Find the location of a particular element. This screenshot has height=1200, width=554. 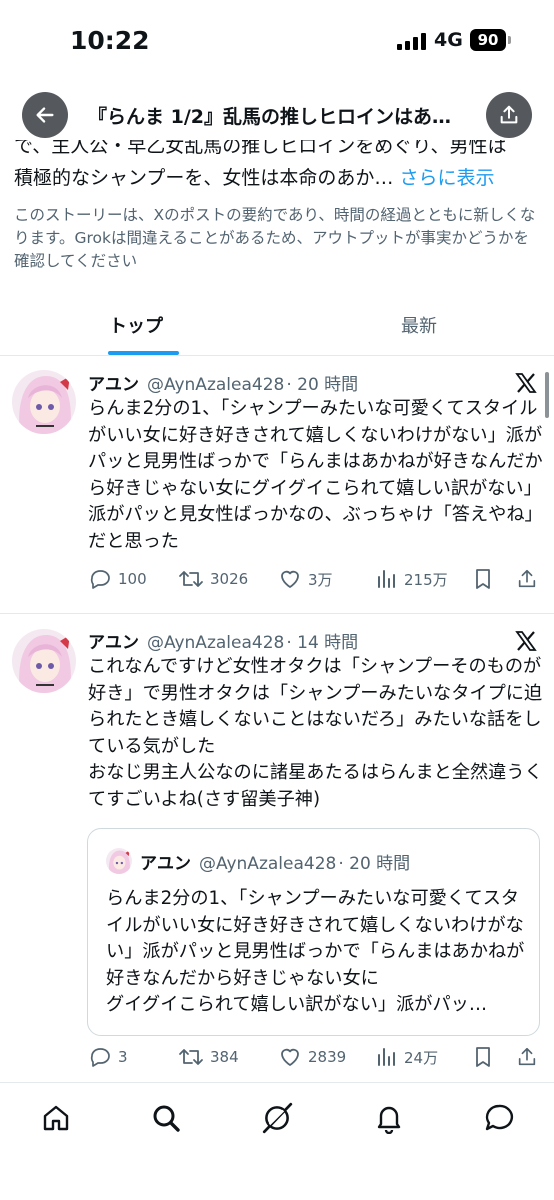

arrow-left-icon is located at coordinates (45, 115).